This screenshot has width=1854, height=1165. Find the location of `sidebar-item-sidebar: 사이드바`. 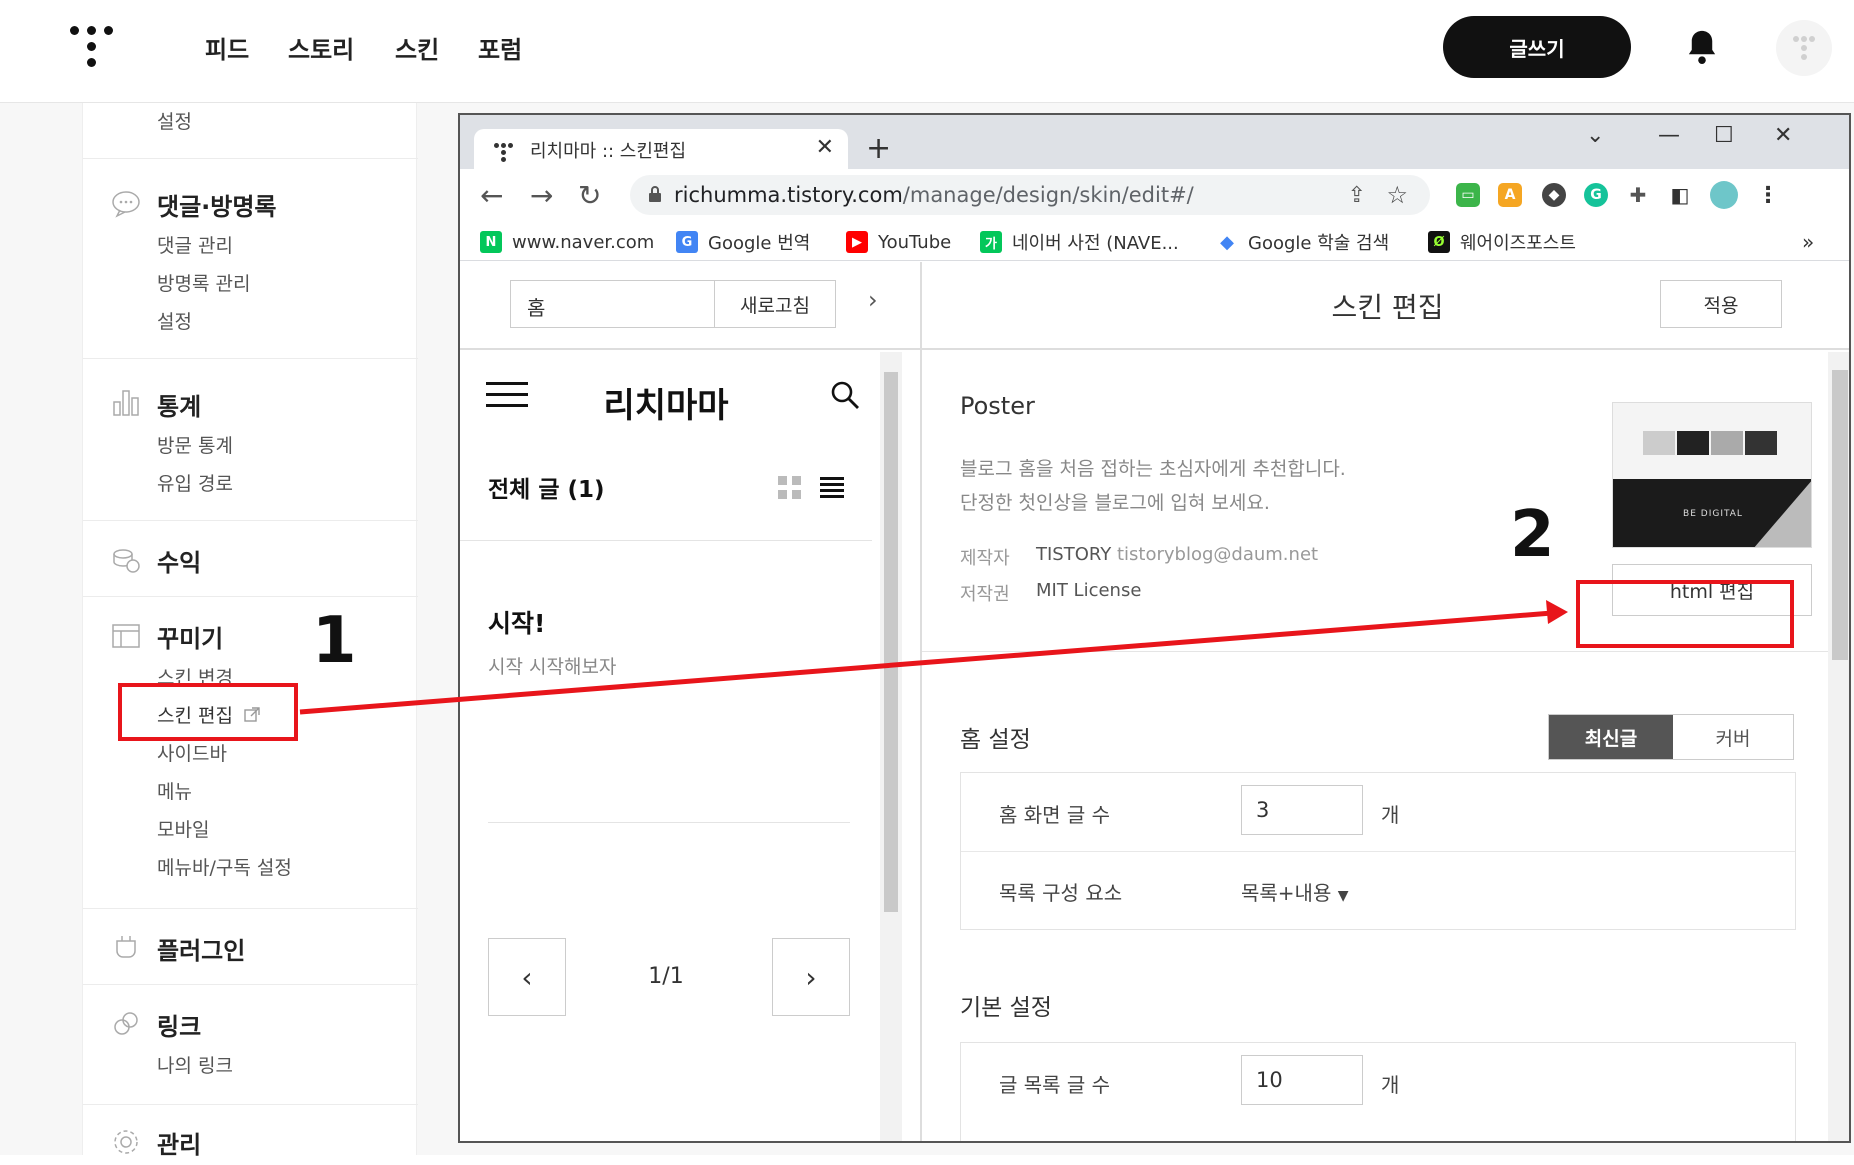

sidebar-item-sidebar: 사이드바 is located at coordinates (192, 752).